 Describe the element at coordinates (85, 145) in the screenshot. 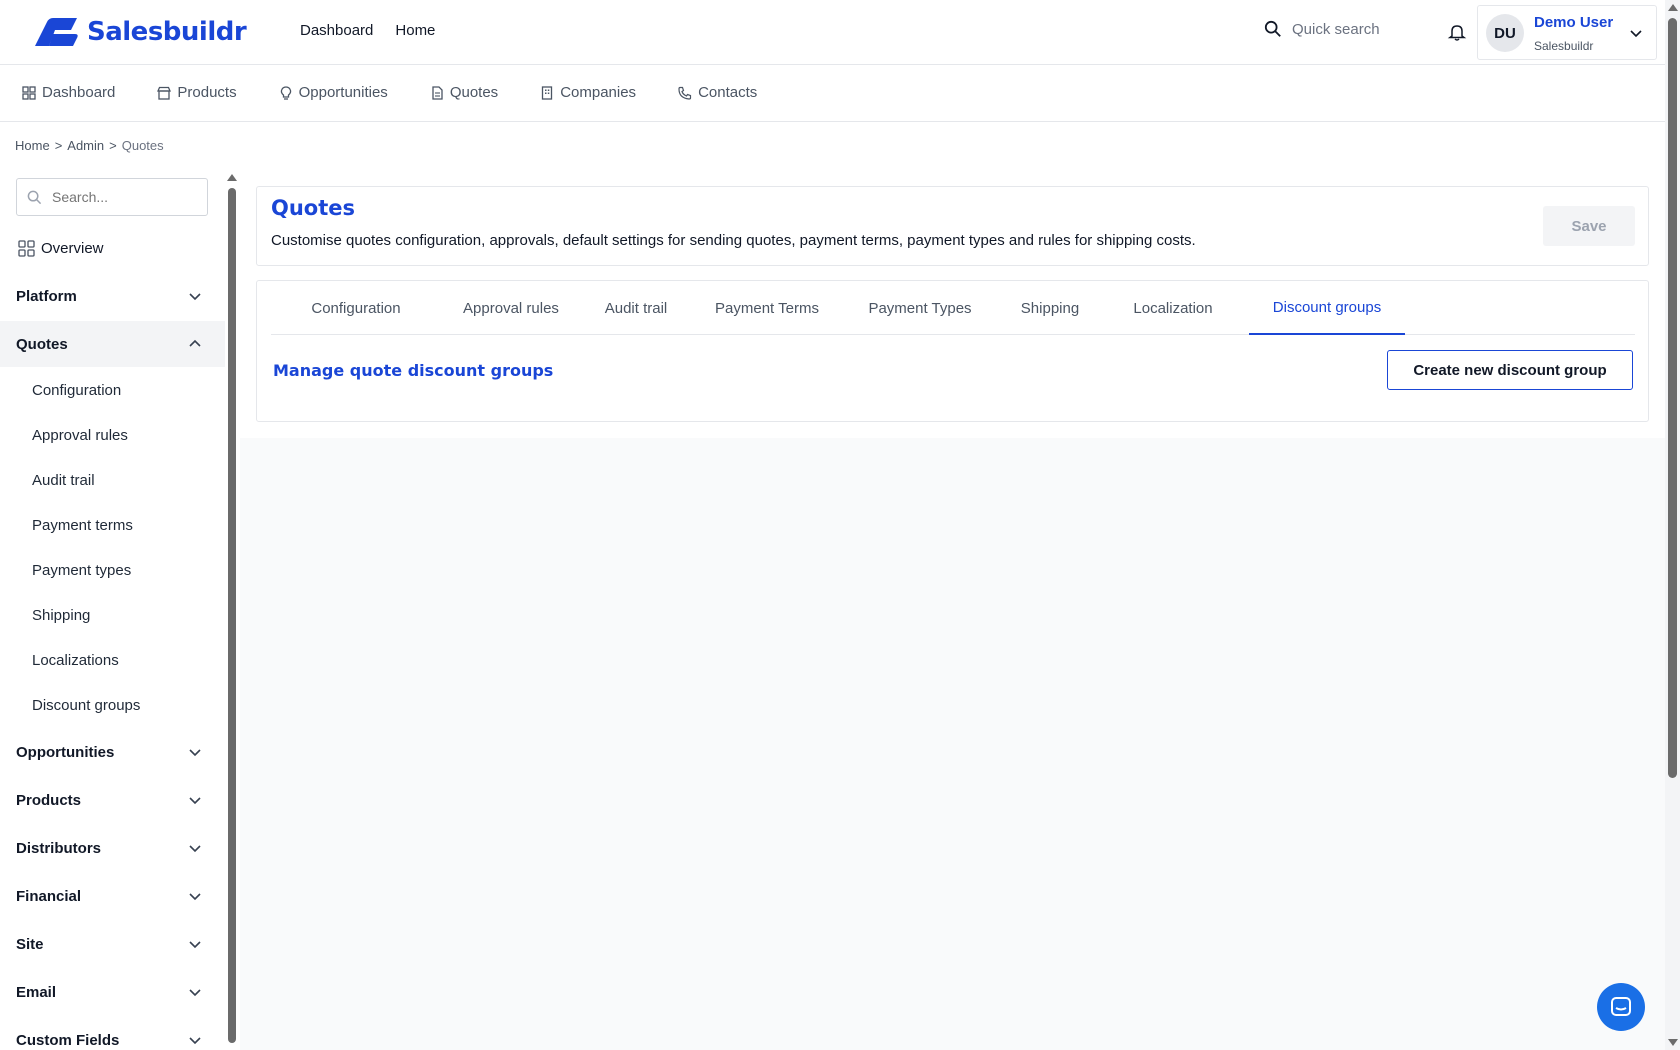

I see `breadcrumb-admin: Admin` at that location.